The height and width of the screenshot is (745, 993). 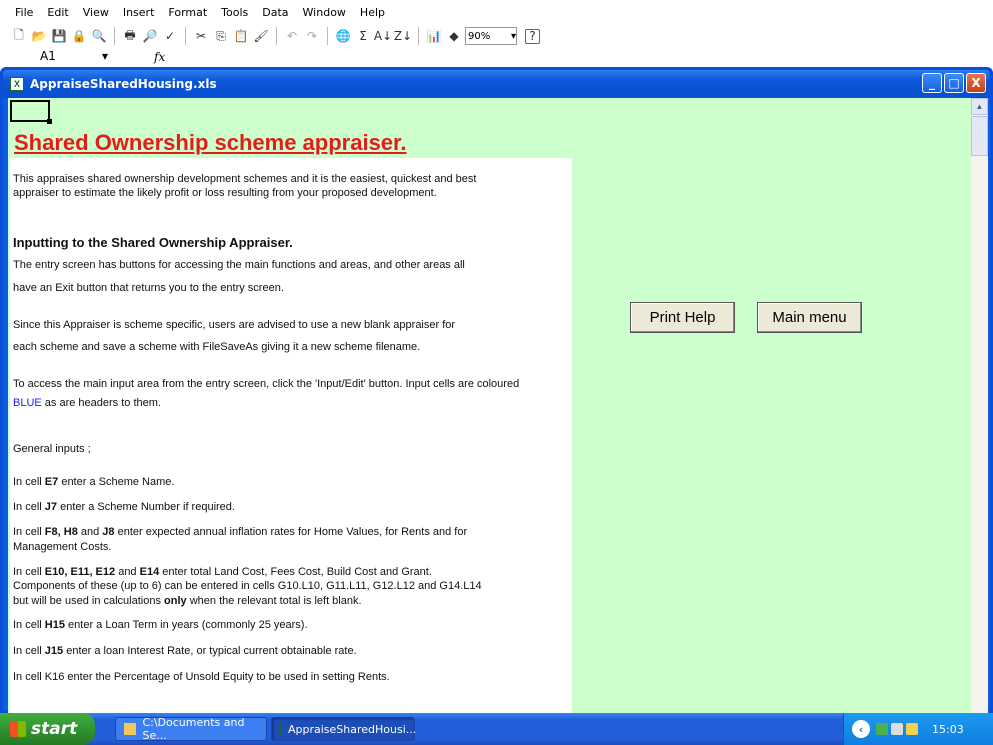 What do you see at coordinates (324, 12) in the screenshot?
I see `menu-window: Window` at bounding box center [324, 12].